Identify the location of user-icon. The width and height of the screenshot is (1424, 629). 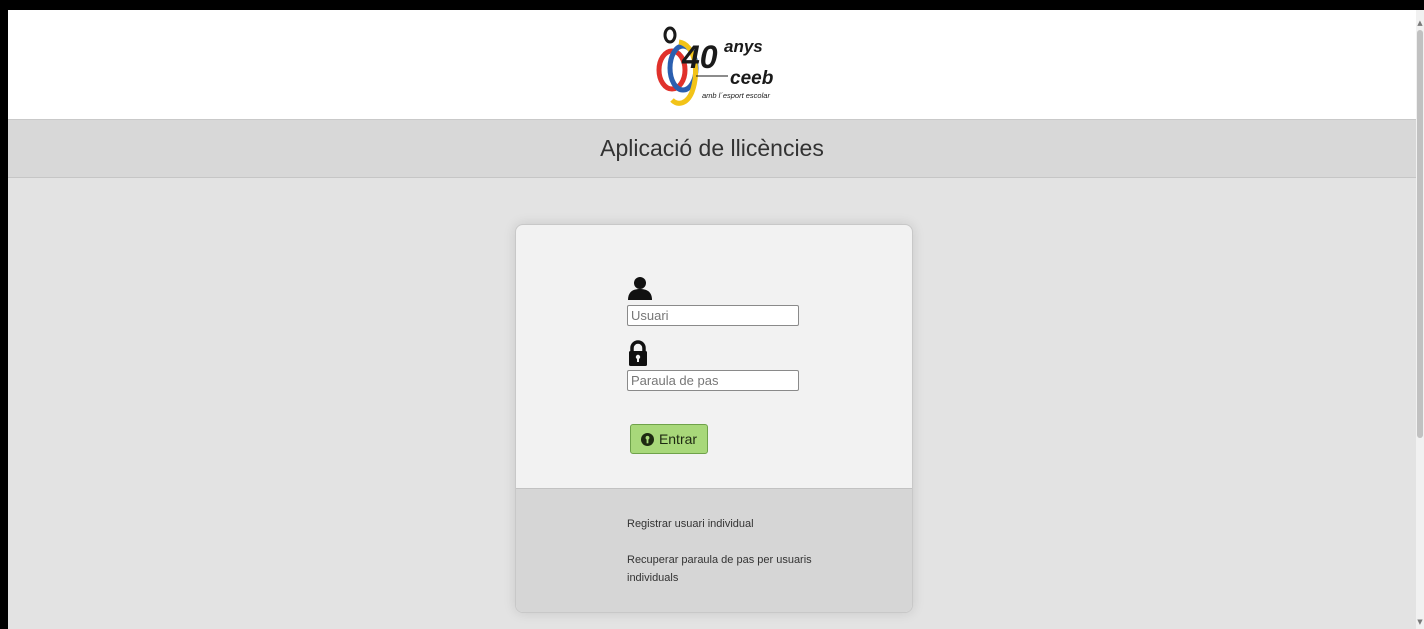
(640, 288).